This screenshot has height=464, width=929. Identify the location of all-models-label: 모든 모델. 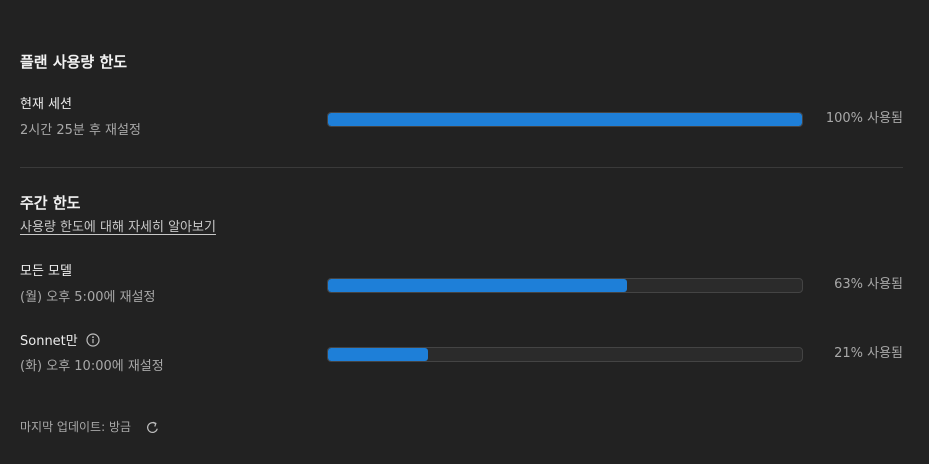
(46, 271).